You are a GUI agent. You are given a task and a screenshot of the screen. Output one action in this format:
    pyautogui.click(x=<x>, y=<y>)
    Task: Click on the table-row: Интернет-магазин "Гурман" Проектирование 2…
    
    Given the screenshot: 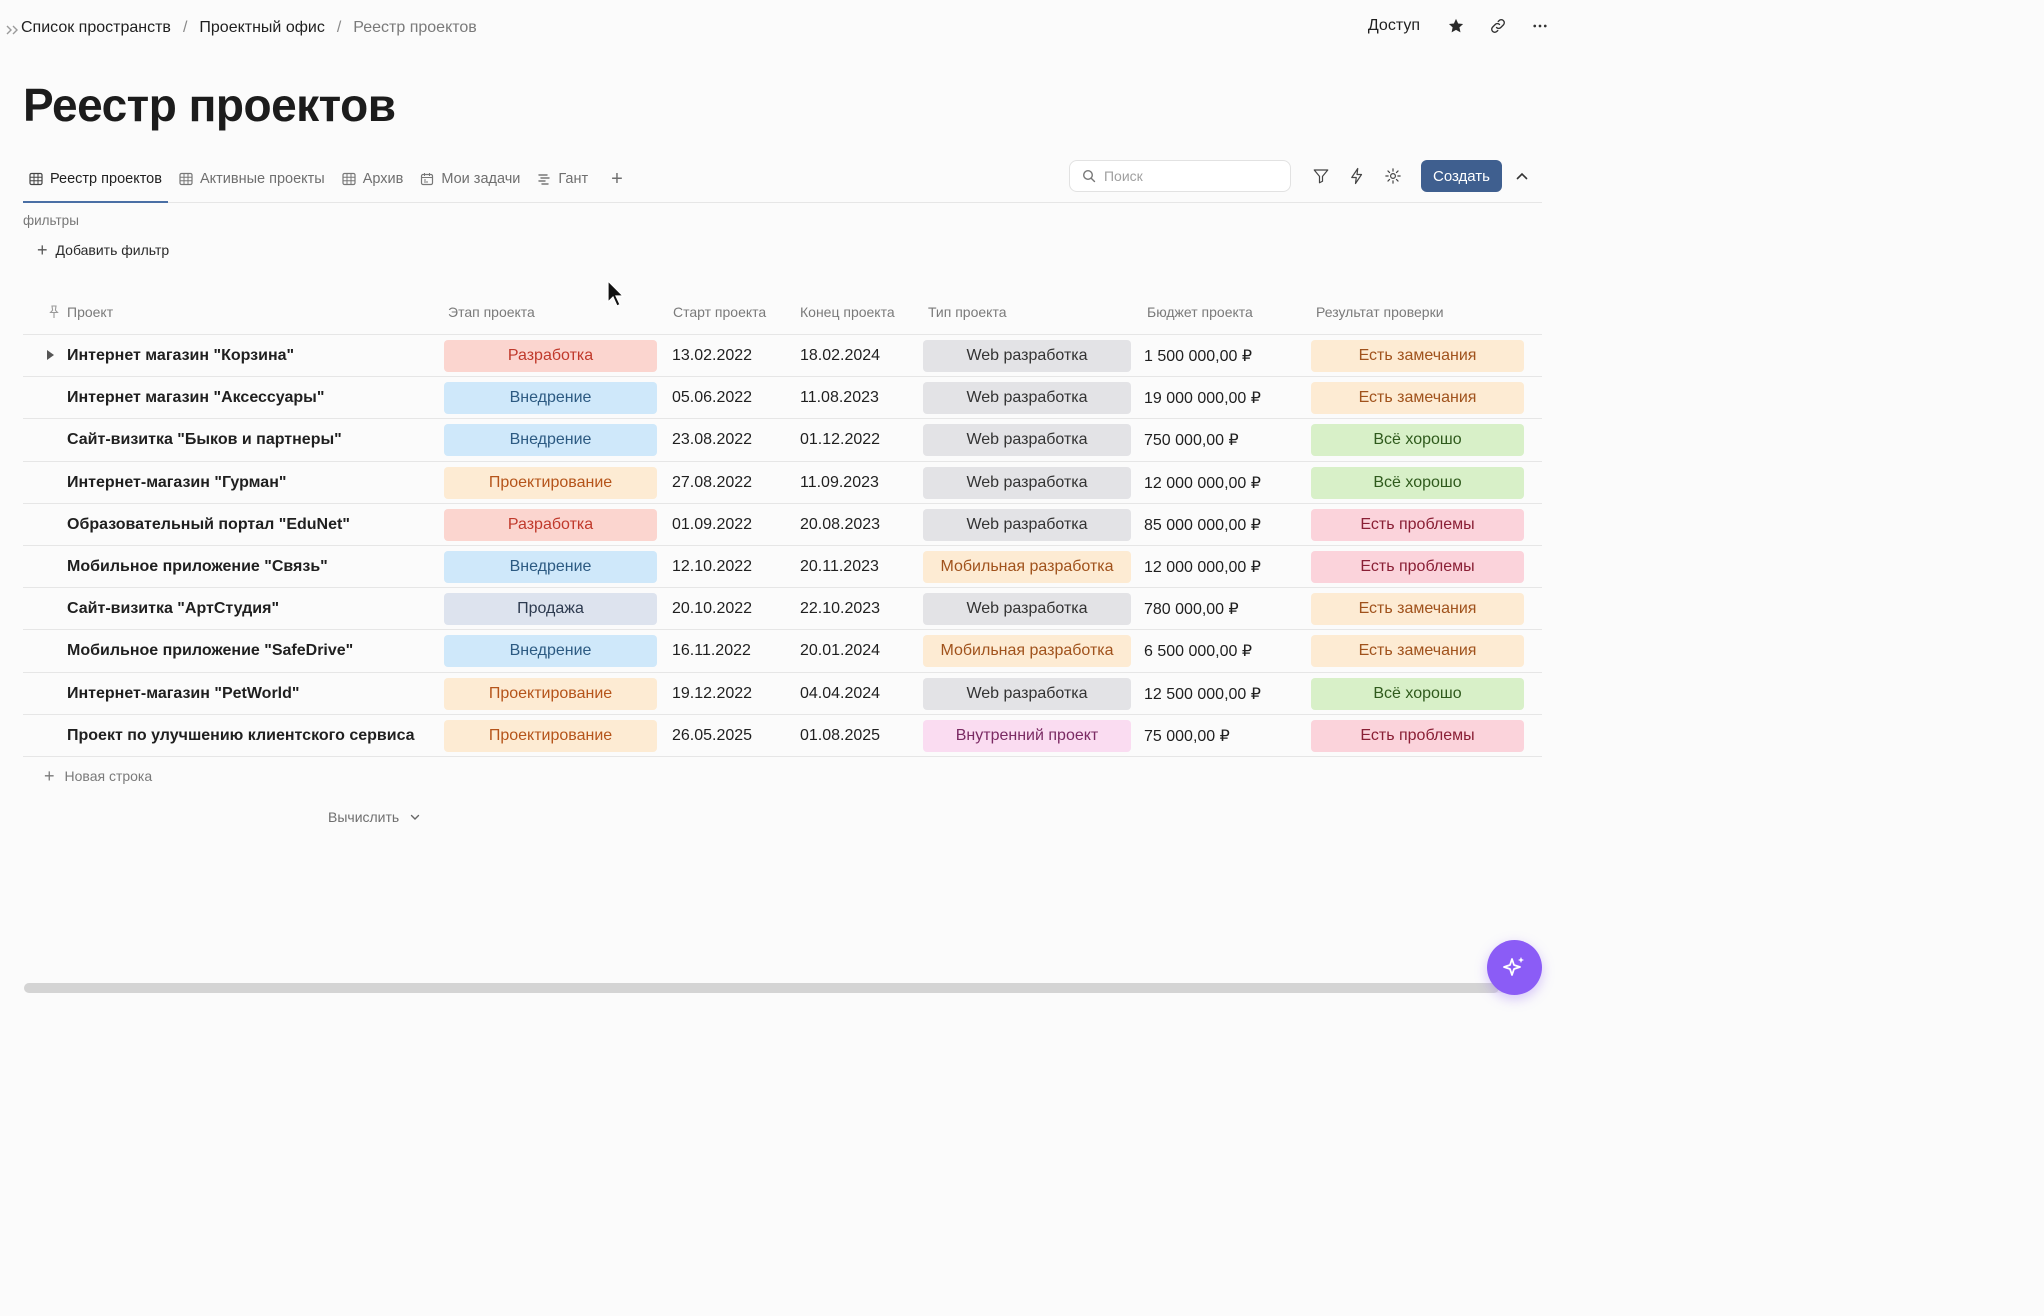 What is the action you would take?
    pyautogui.click(x=782, y=483)
    